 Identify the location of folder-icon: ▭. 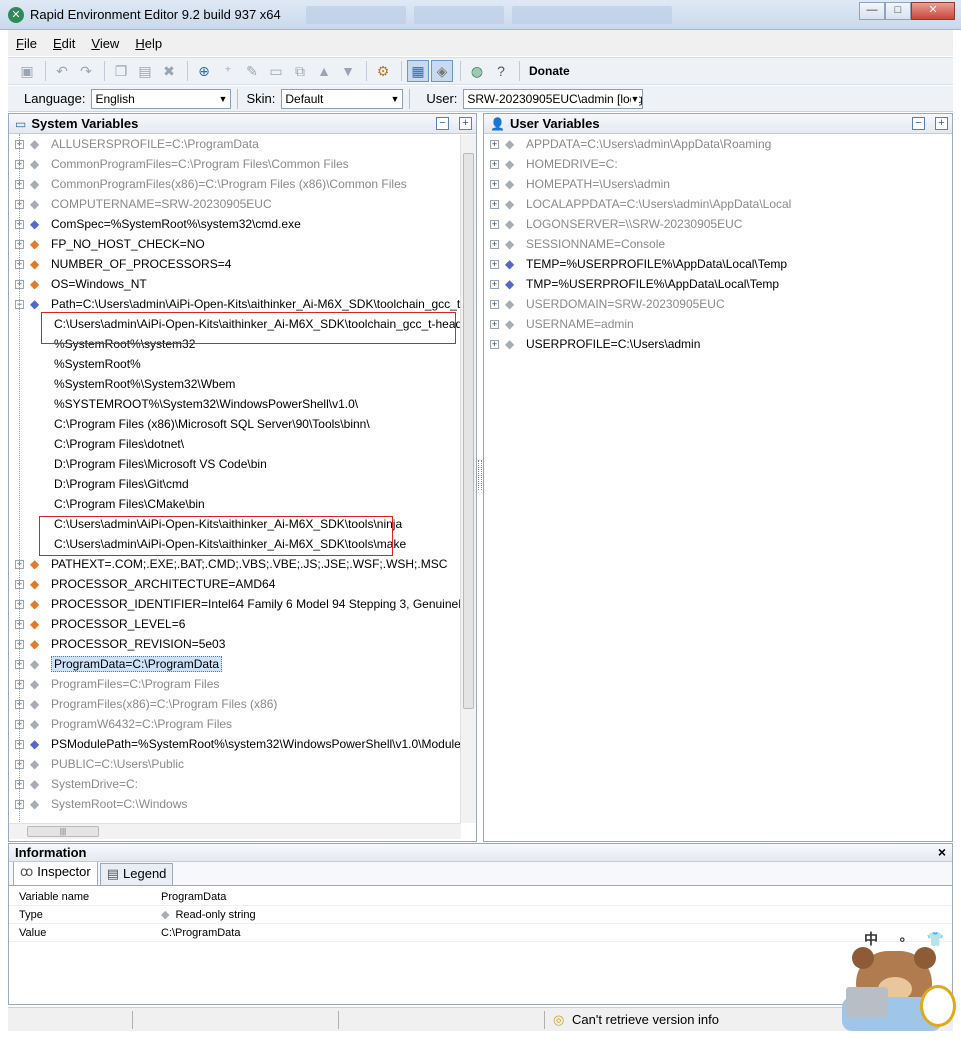
(276, 71).